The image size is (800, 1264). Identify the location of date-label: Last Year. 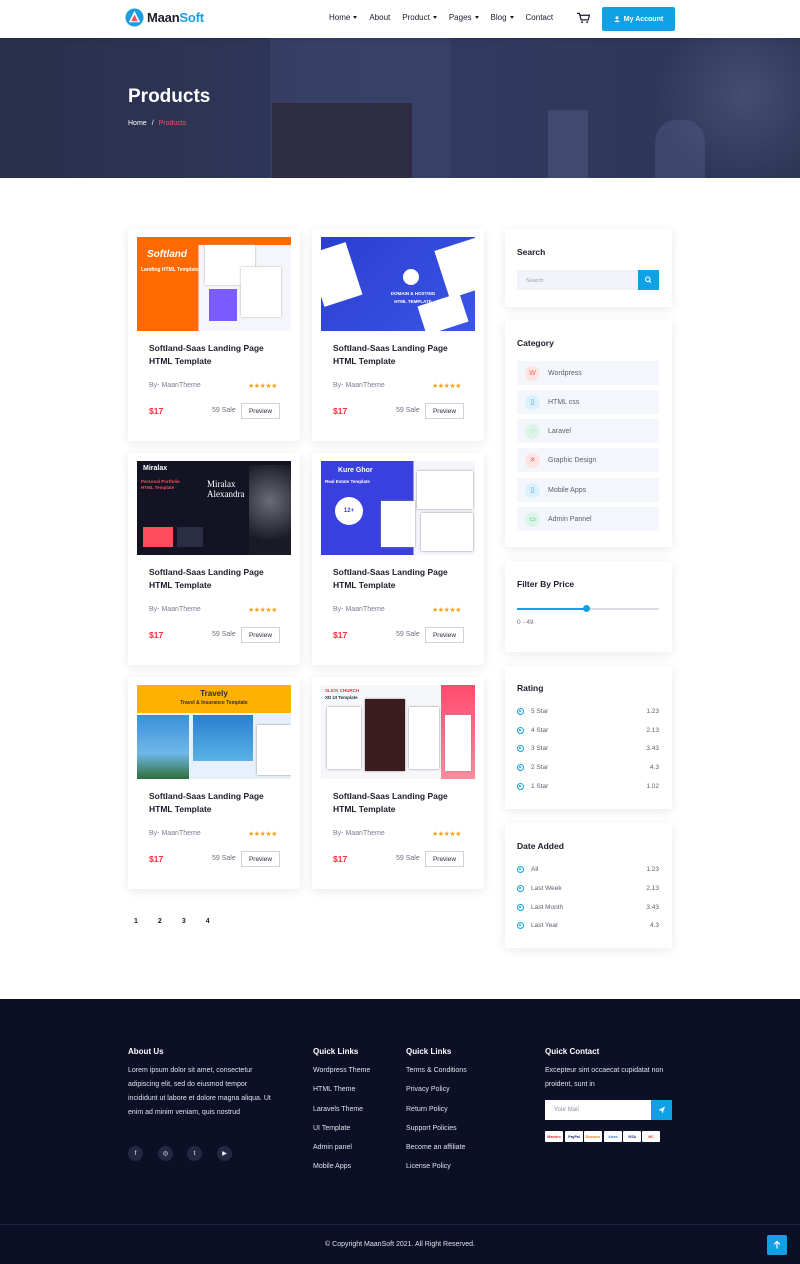
(545, 925).